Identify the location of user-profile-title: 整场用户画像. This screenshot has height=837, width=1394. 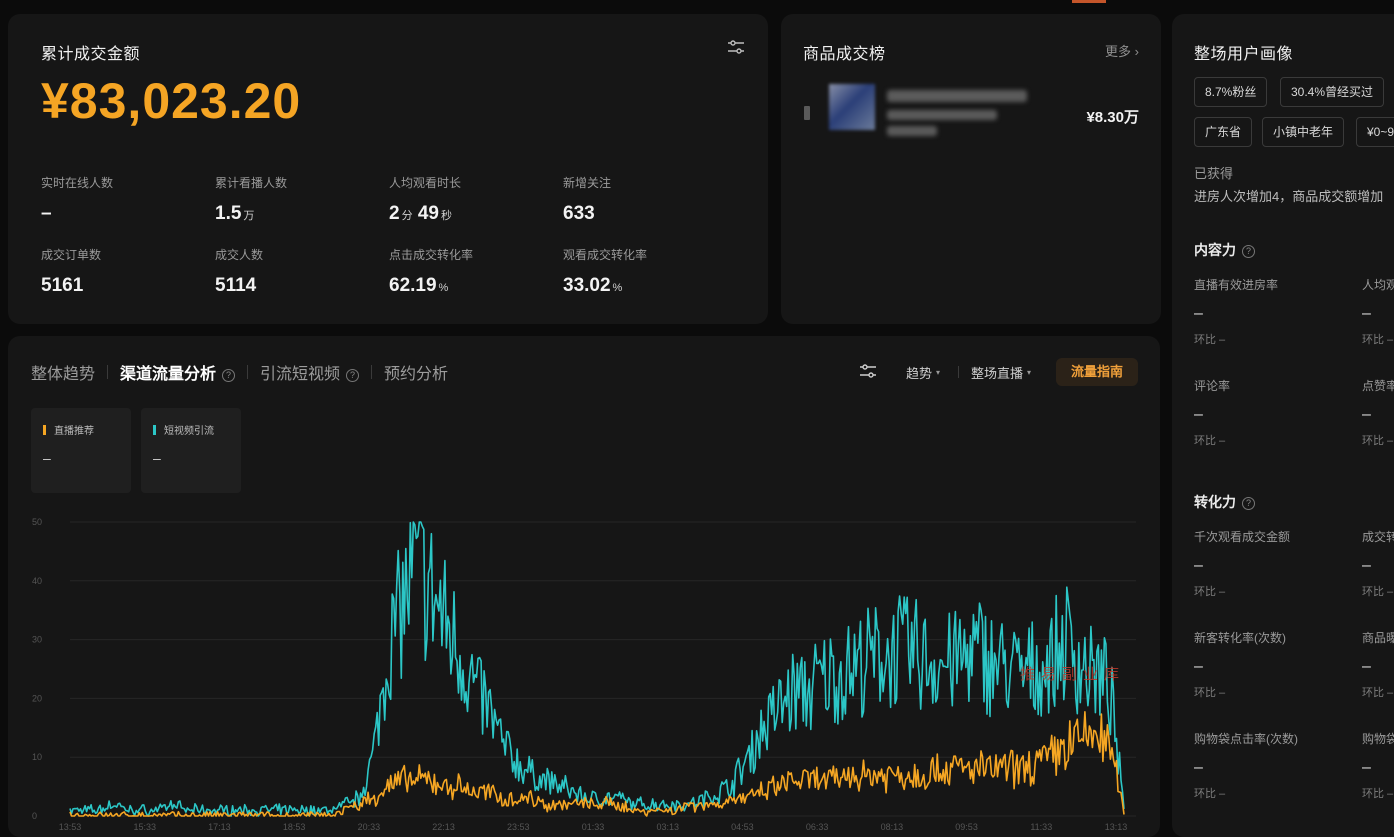
(1244, 54).